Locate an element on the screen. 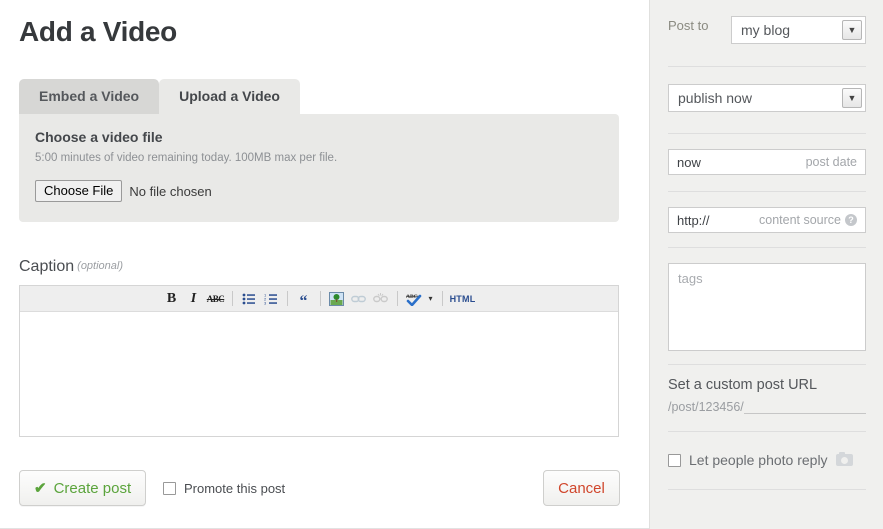  strikethrough-icon: ABC is located at coordinates (216, 299).